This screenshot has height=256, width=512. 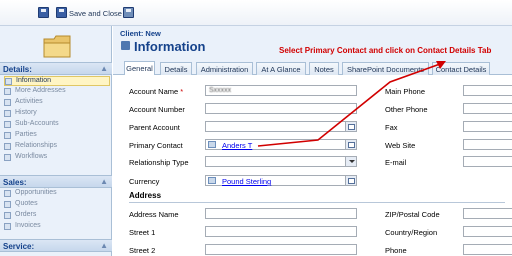 What do you see at coordinates (281, 90) in the screenshot?
I see `account-name-field: Sxxxxx` at bounding box center [281, 90].